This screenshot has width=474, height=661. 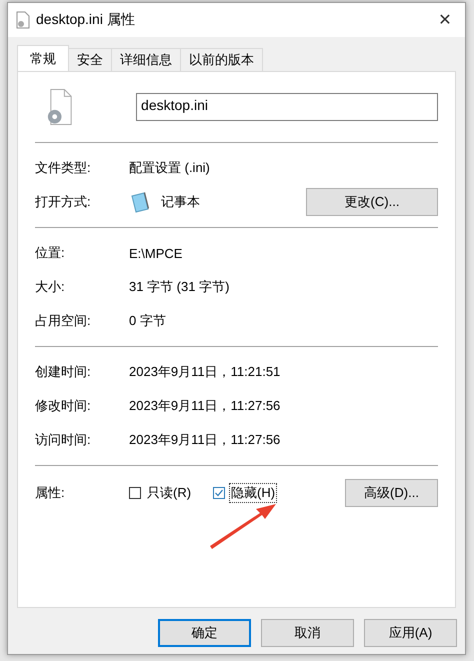 What do you see at coordinates (43, 58) in the screenshot?
I see `tab: 常规` at bounding box center [43, 58].